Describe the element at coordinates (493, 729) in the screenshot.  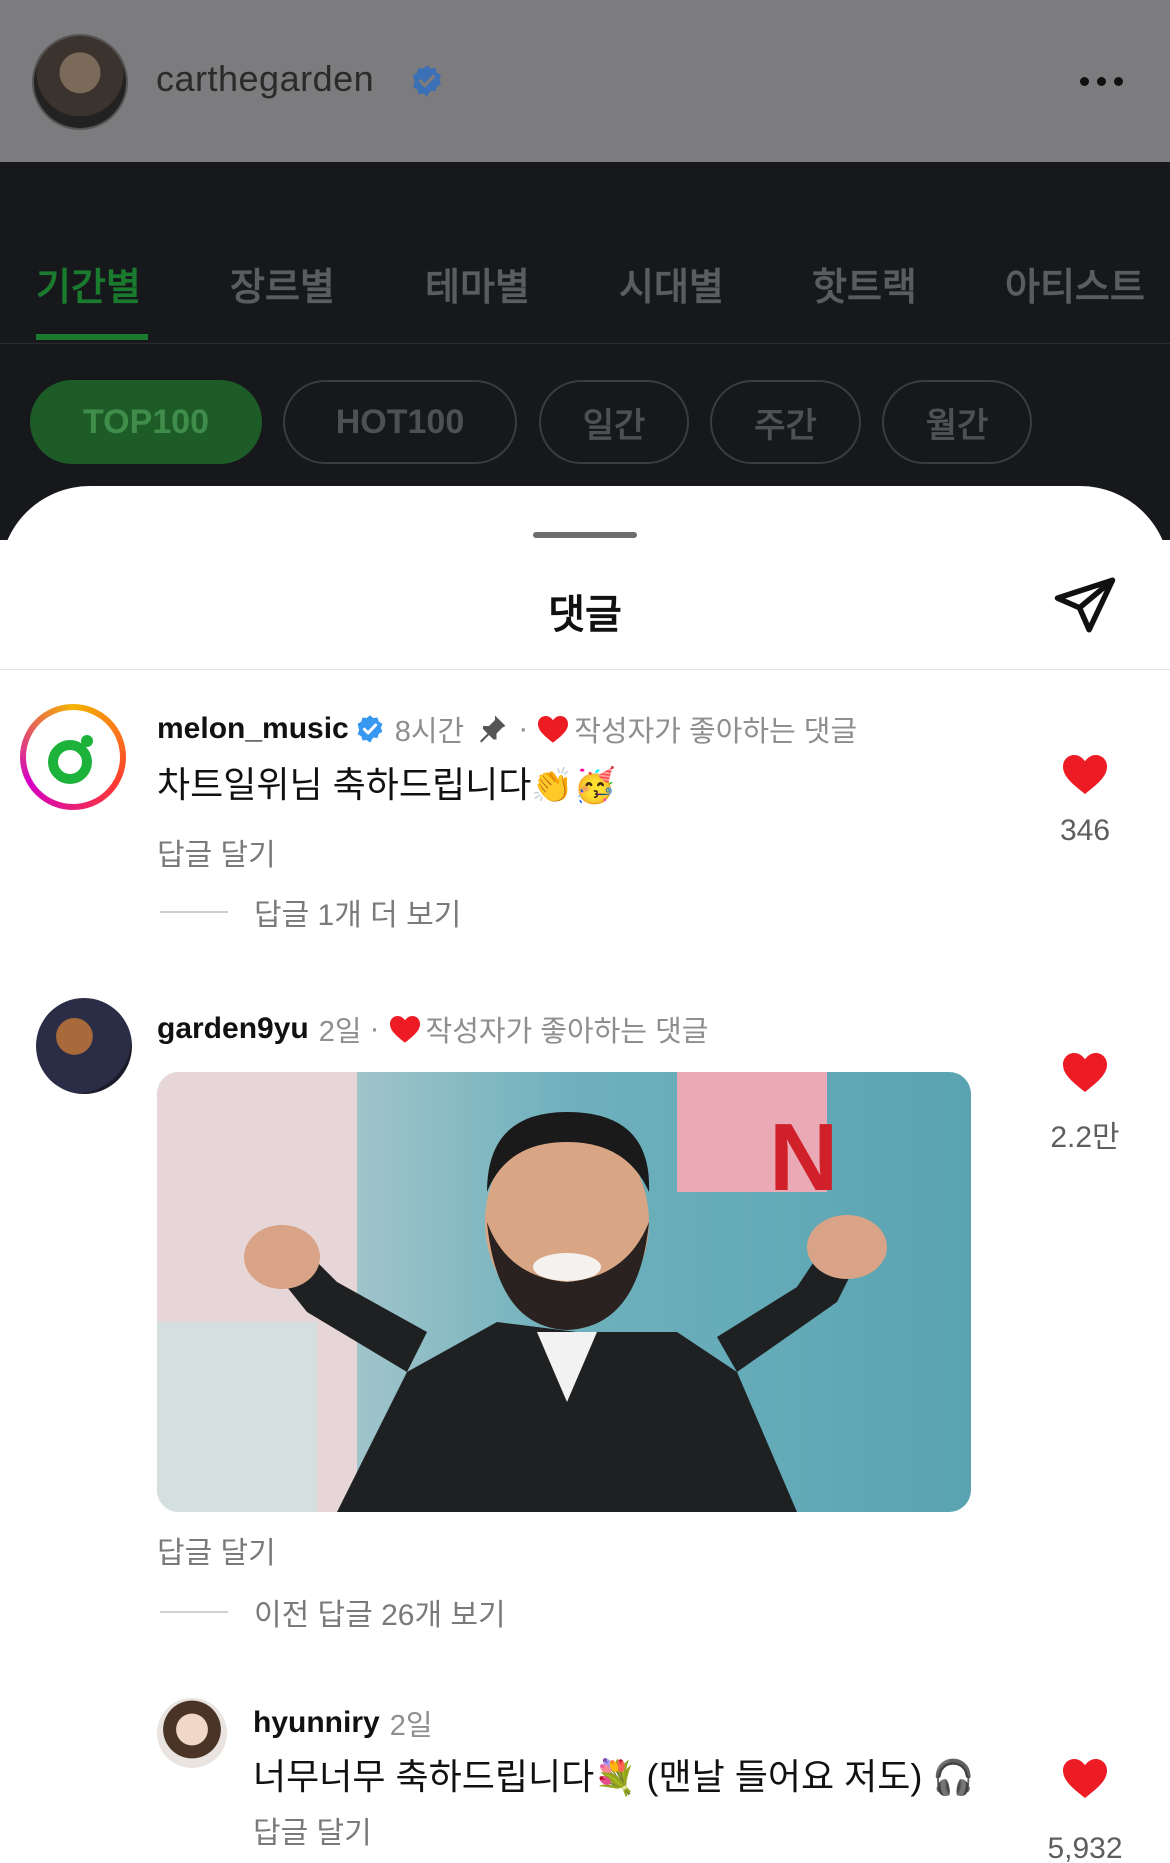
I see `pin-icon` at that location.